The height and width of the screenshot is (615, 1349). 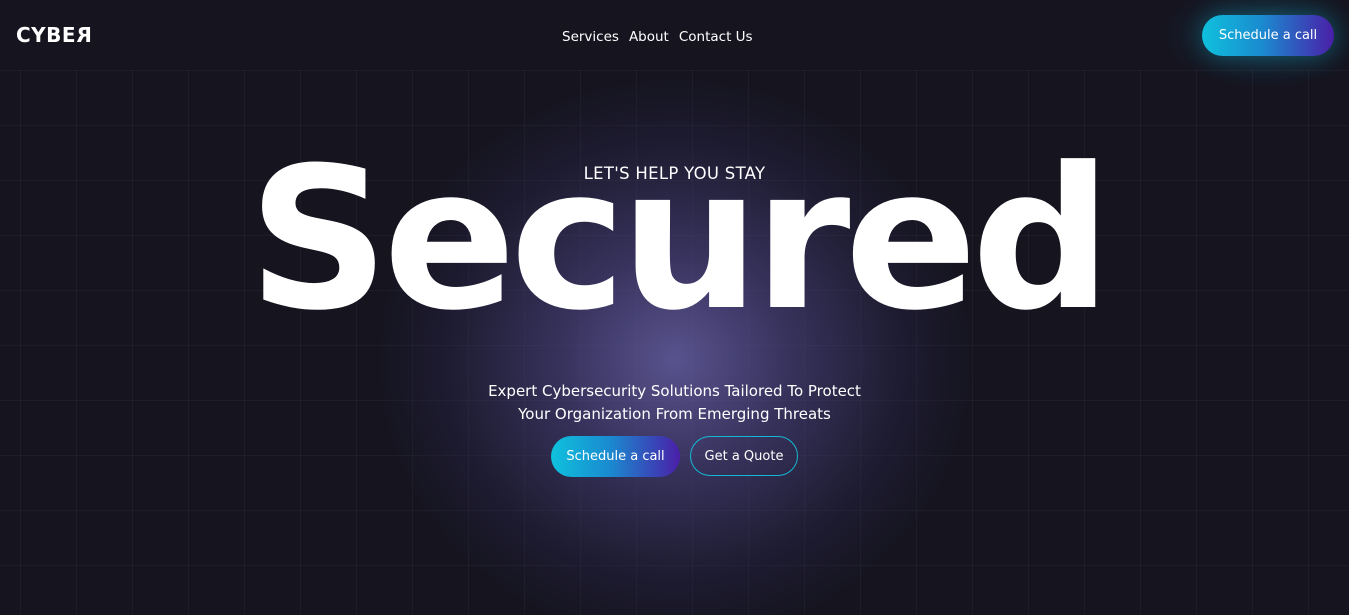 What do you see at coordinates (674, 173) in the screenshot?
I see `hero-eyebrow: LET'S HELP YOU STAY` at bounding box center [674, 173].